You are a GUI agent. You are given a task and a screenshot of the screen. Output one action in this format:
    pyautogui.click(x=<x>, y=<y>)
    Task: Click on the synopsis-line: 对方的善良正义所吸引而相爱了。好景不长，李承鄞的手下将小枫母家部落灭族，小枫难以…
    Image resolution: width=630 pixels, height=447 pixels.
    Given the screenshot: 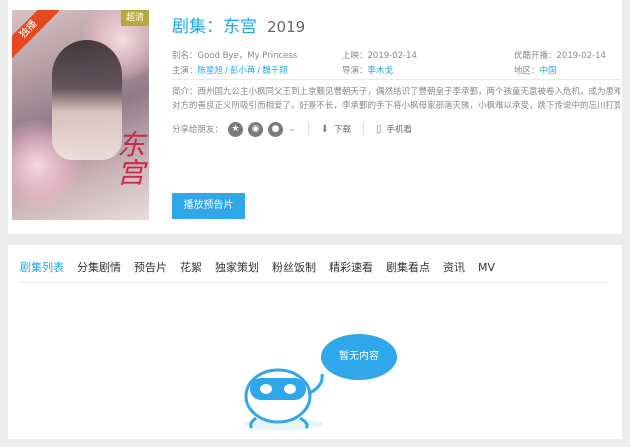 What is the action you would take?
    pyautogui.click(x=396, y=106)
    